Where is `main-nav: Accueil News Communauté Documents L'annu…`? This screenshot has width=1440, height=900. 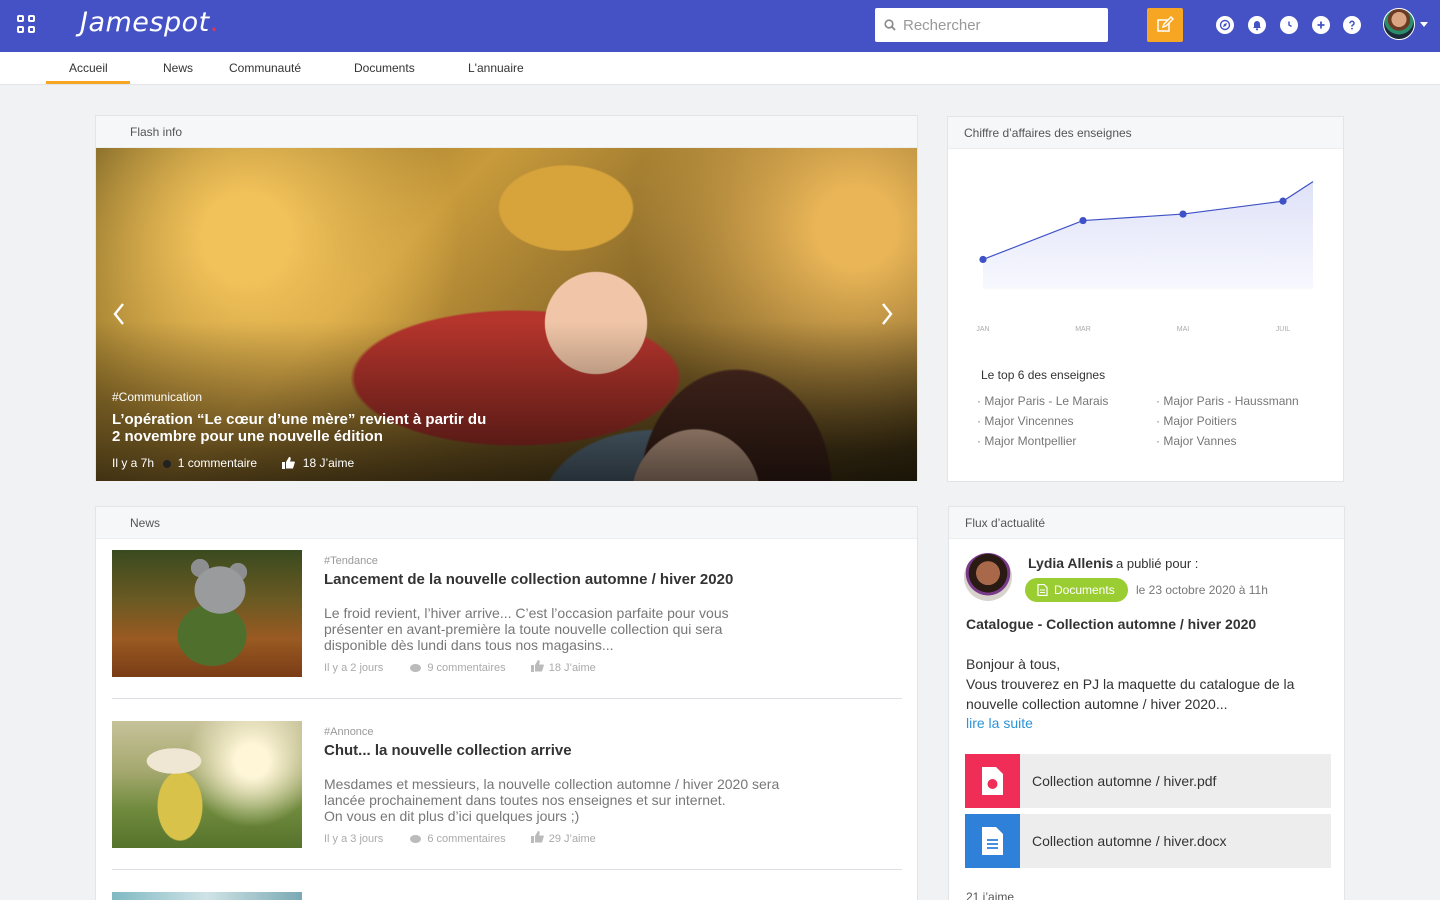 main-nav: Accueil News Communauté Documents L'annu… is located at coordinates (720, 68).